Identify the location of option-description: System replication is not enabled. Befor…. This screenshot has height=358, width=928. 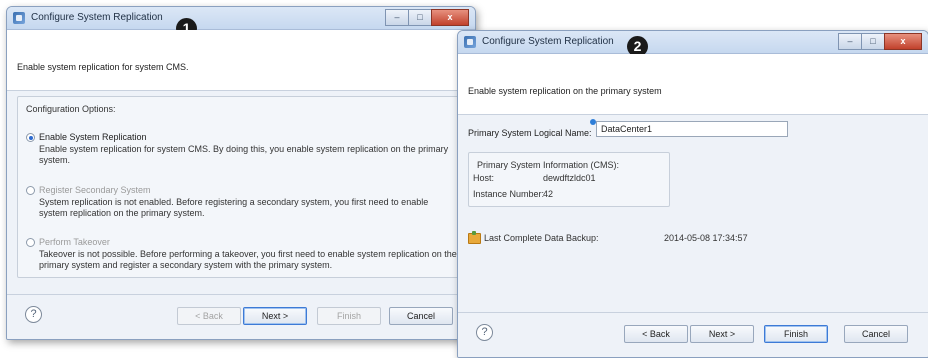
(234, 207).